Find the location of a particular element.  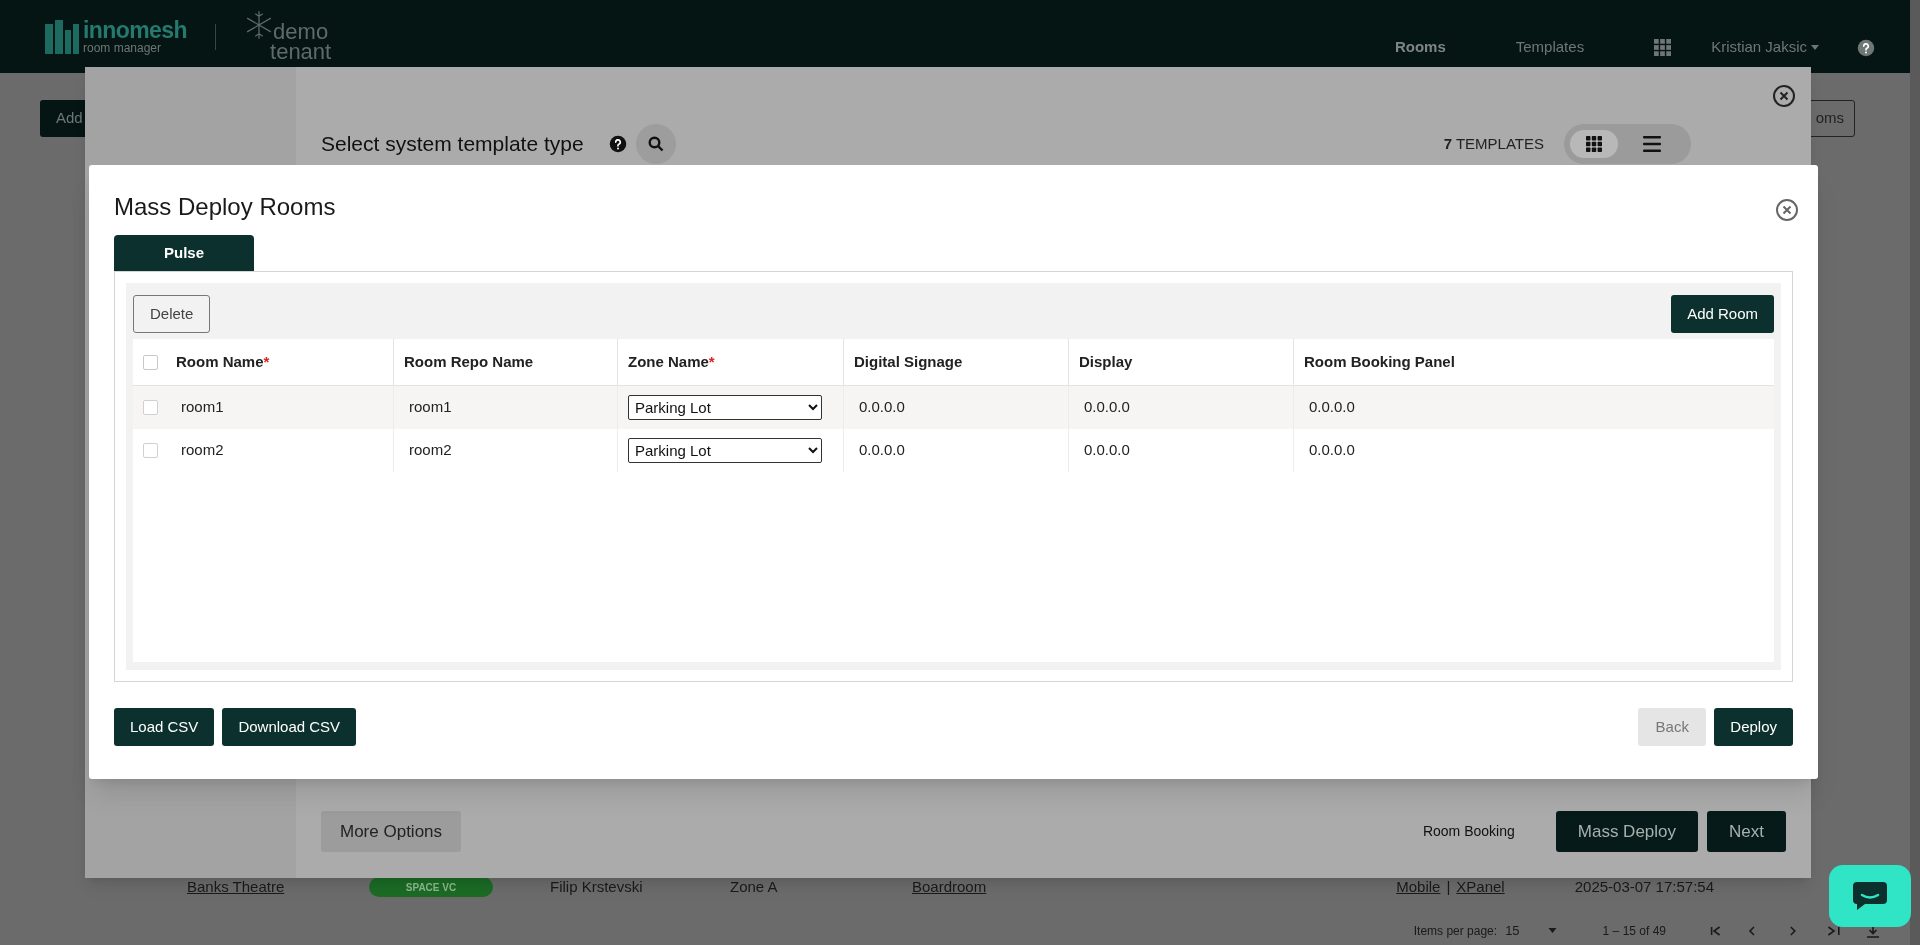

delete-button: Delete is located at coordinates (172, 314).